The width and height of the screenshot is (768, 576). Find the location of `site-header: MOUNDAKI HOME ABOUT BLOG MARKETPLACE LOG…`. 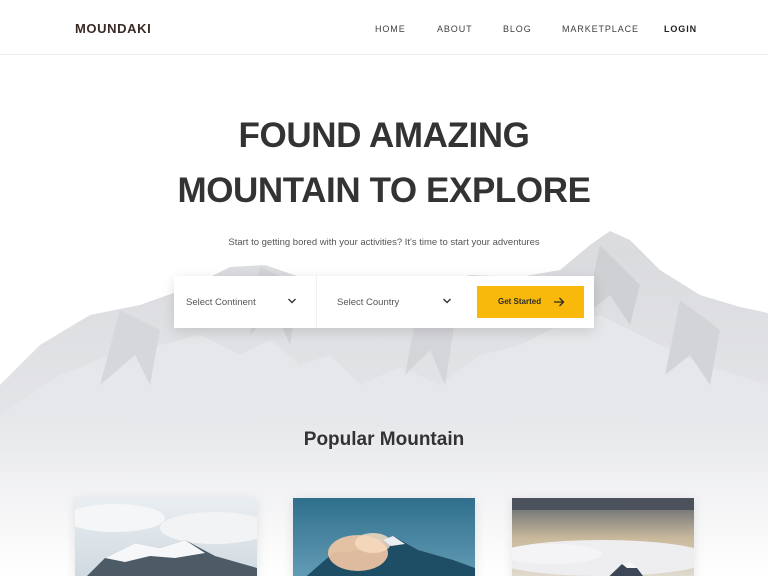

site-header: MOUNDAKI HOME ABOUT BLOG MARKETPLACE LOG… is located at coordinates (384, 27).